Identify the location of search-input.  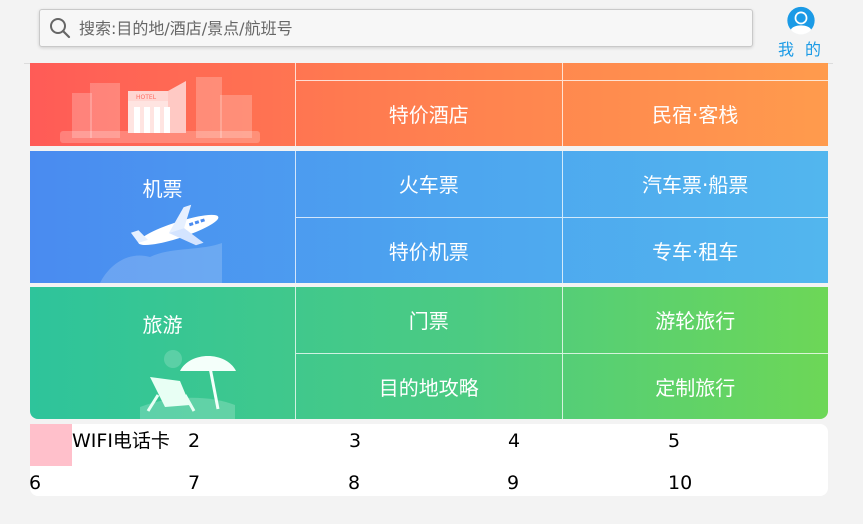
(399, 28).